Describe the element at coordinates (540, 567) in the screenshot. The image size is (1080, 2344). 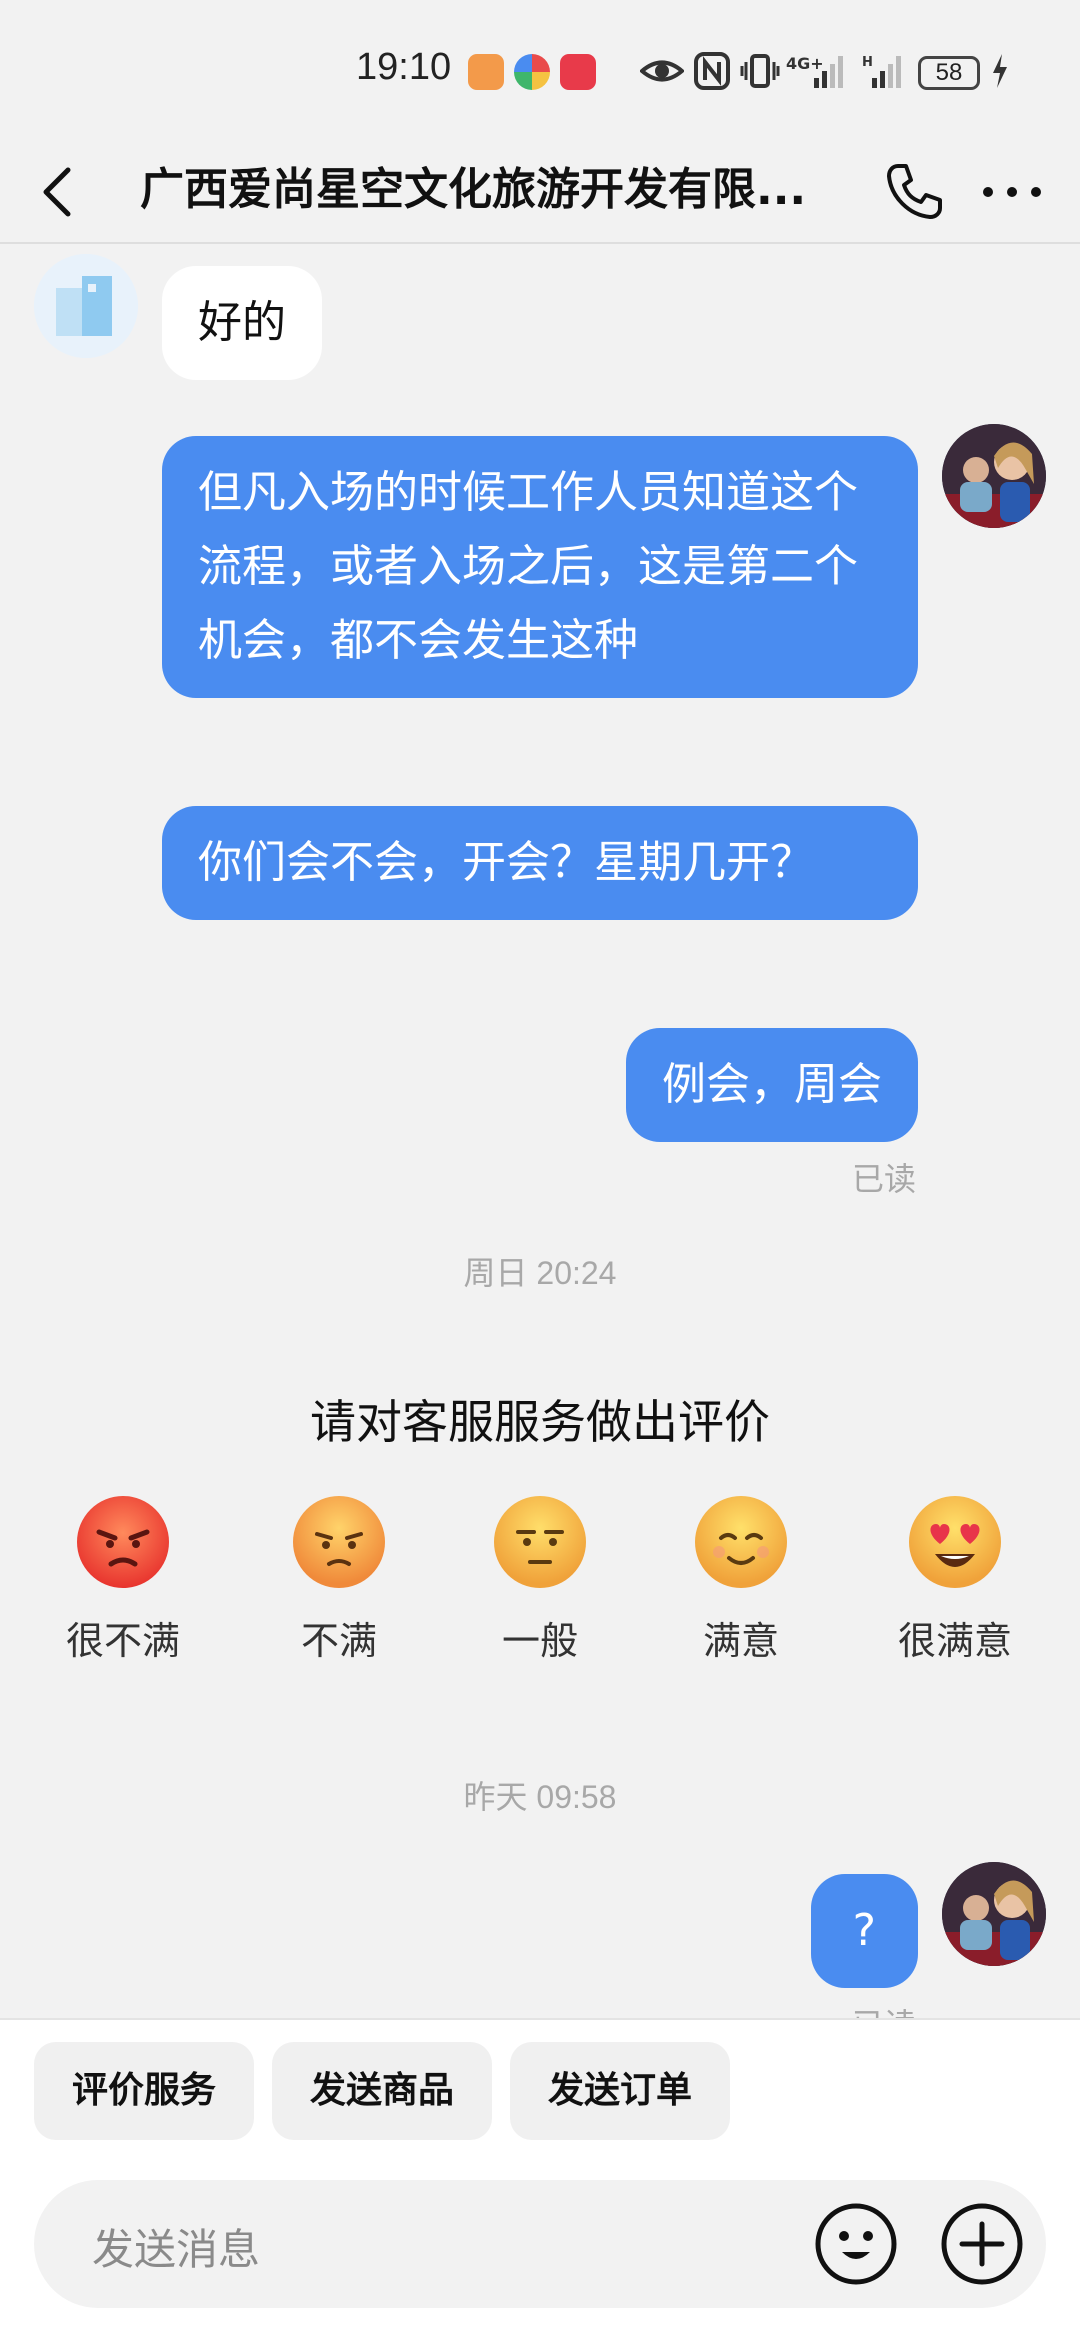
I see `message-bubble-out: 但凡入场的时候工作人员知道这个流程，或者入场之后，这是第二个机会，都不会发生这种` at that location.